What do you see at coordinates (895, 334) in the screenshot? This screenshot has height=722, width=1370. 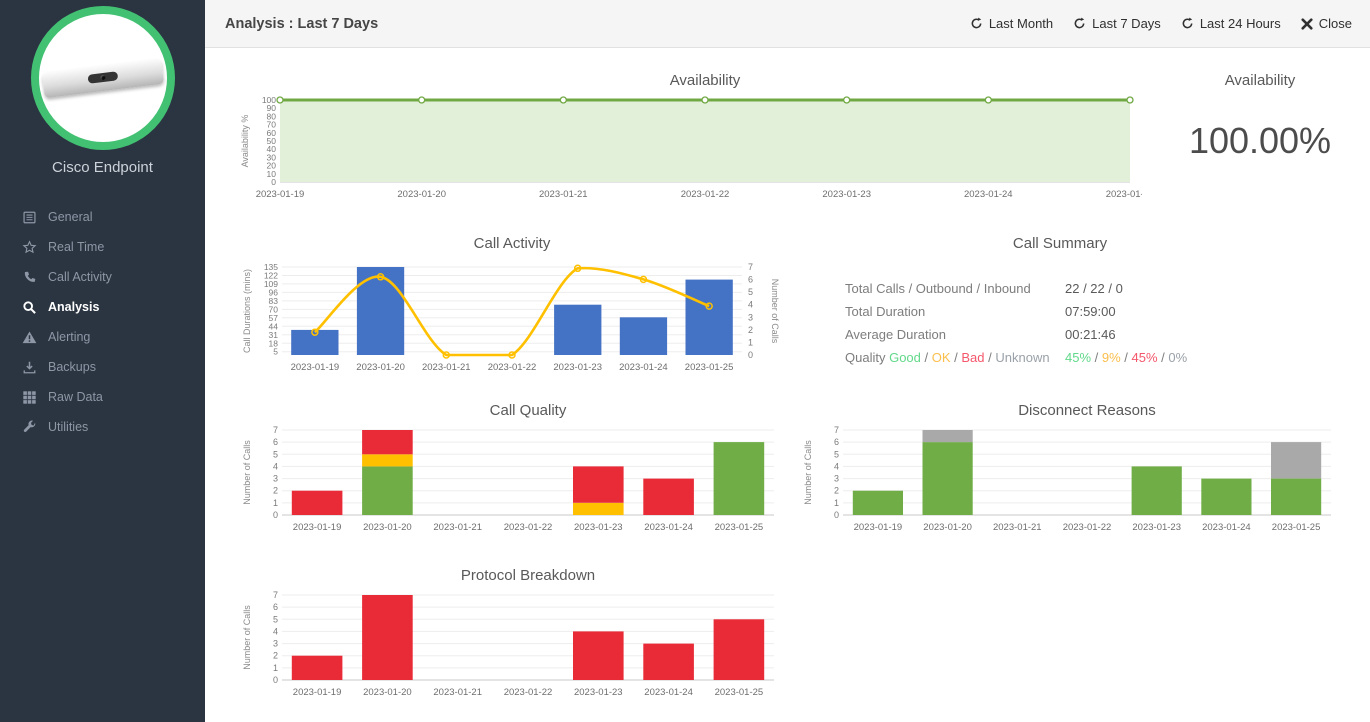 I see `summary-row-label: Average Duration` at bounding box center [895, 334].